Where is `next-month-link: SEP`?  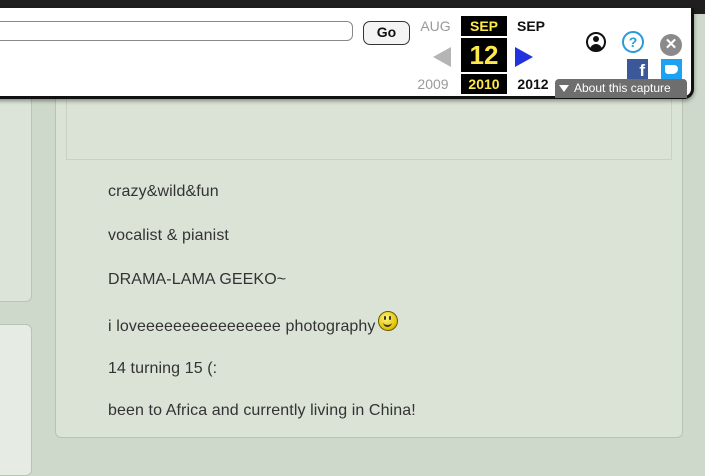
next-month-link: SEP is located at coordinates (531, 26).